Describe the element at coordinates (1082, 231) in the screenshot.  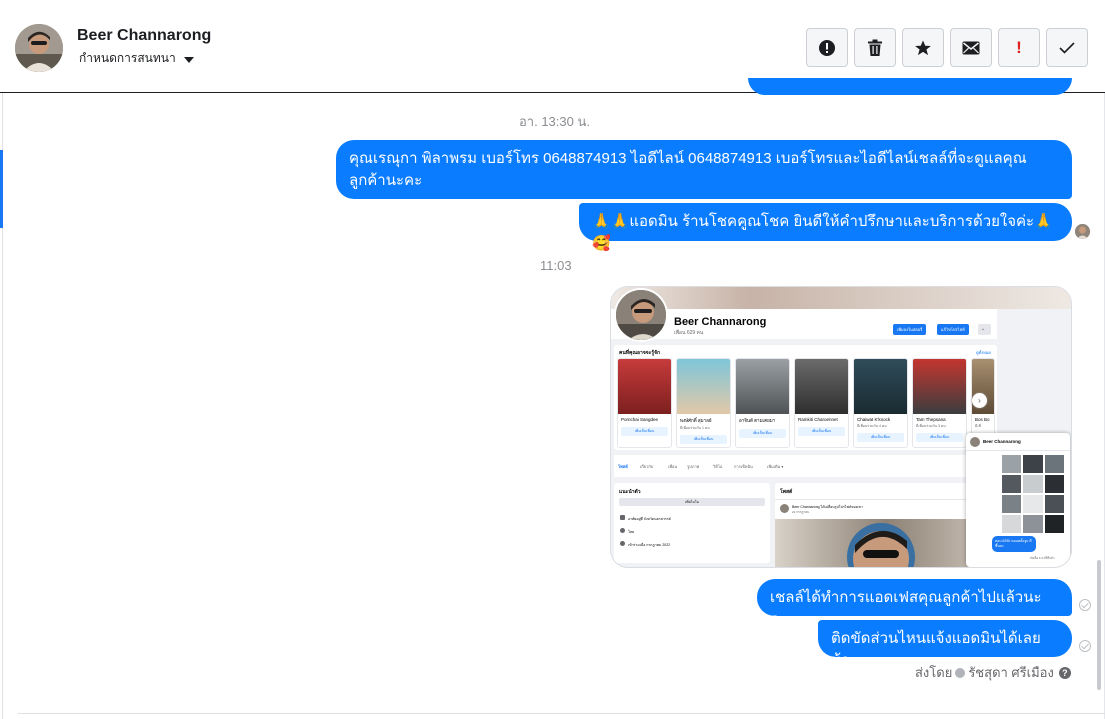
I see `seen-avatar` at that location.